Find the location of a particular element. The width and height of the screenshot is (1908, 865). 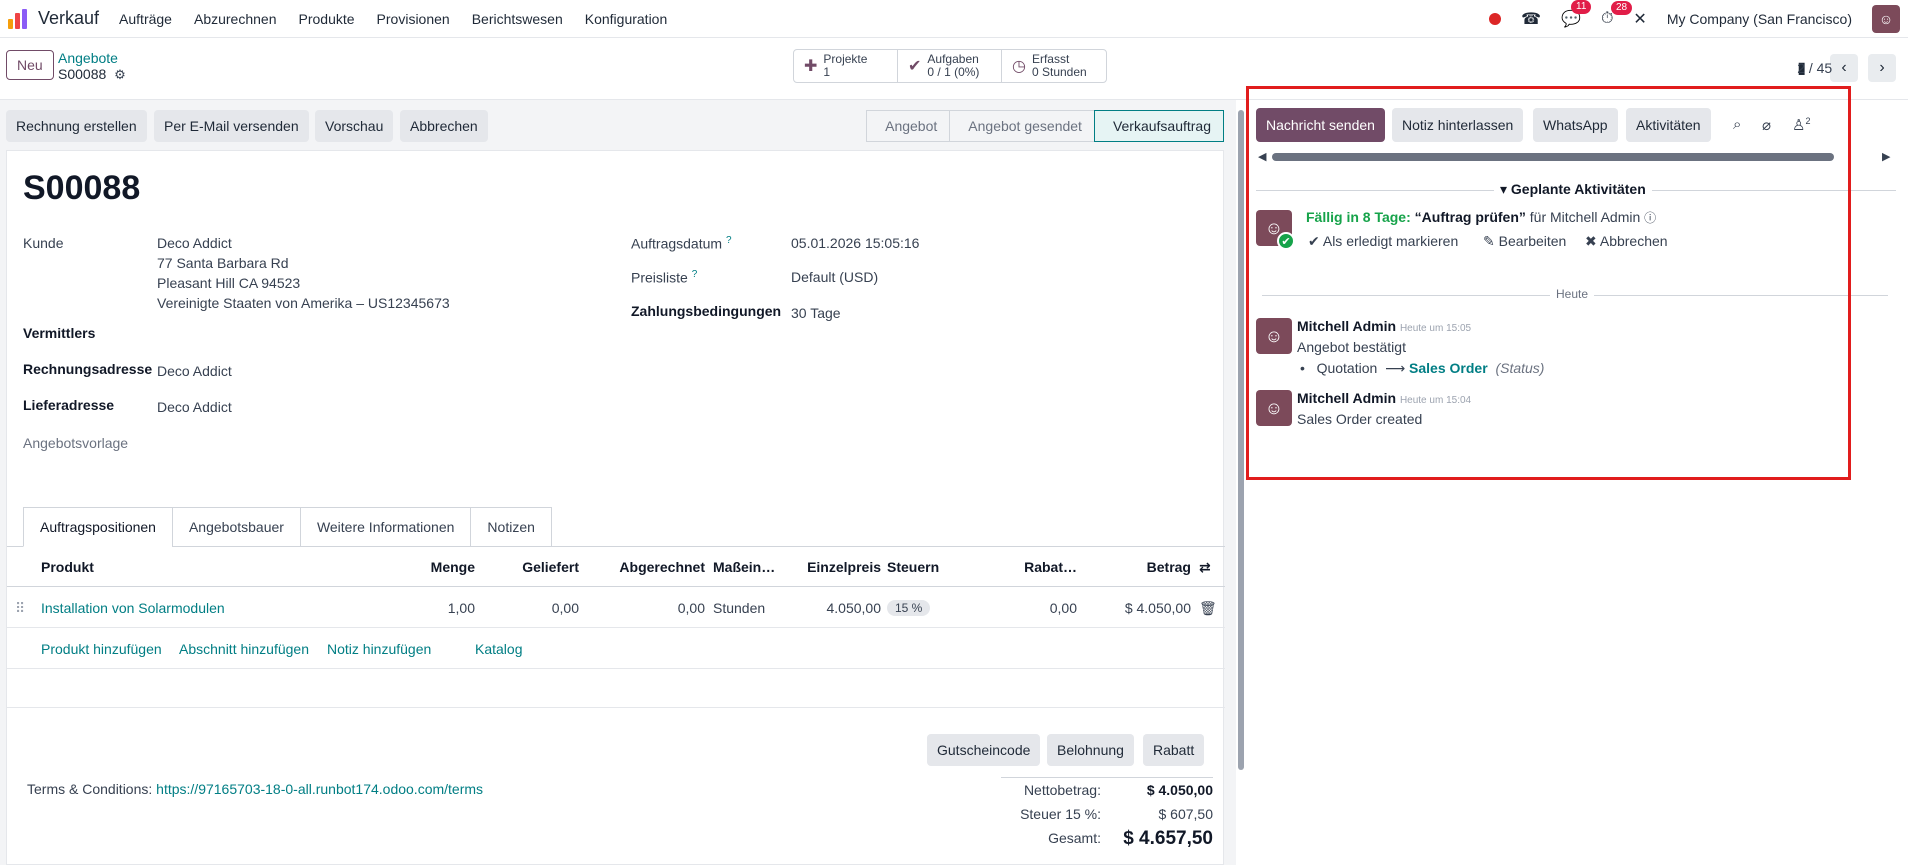

line-quantity: 1,00 is located at coordinates (431, 608).